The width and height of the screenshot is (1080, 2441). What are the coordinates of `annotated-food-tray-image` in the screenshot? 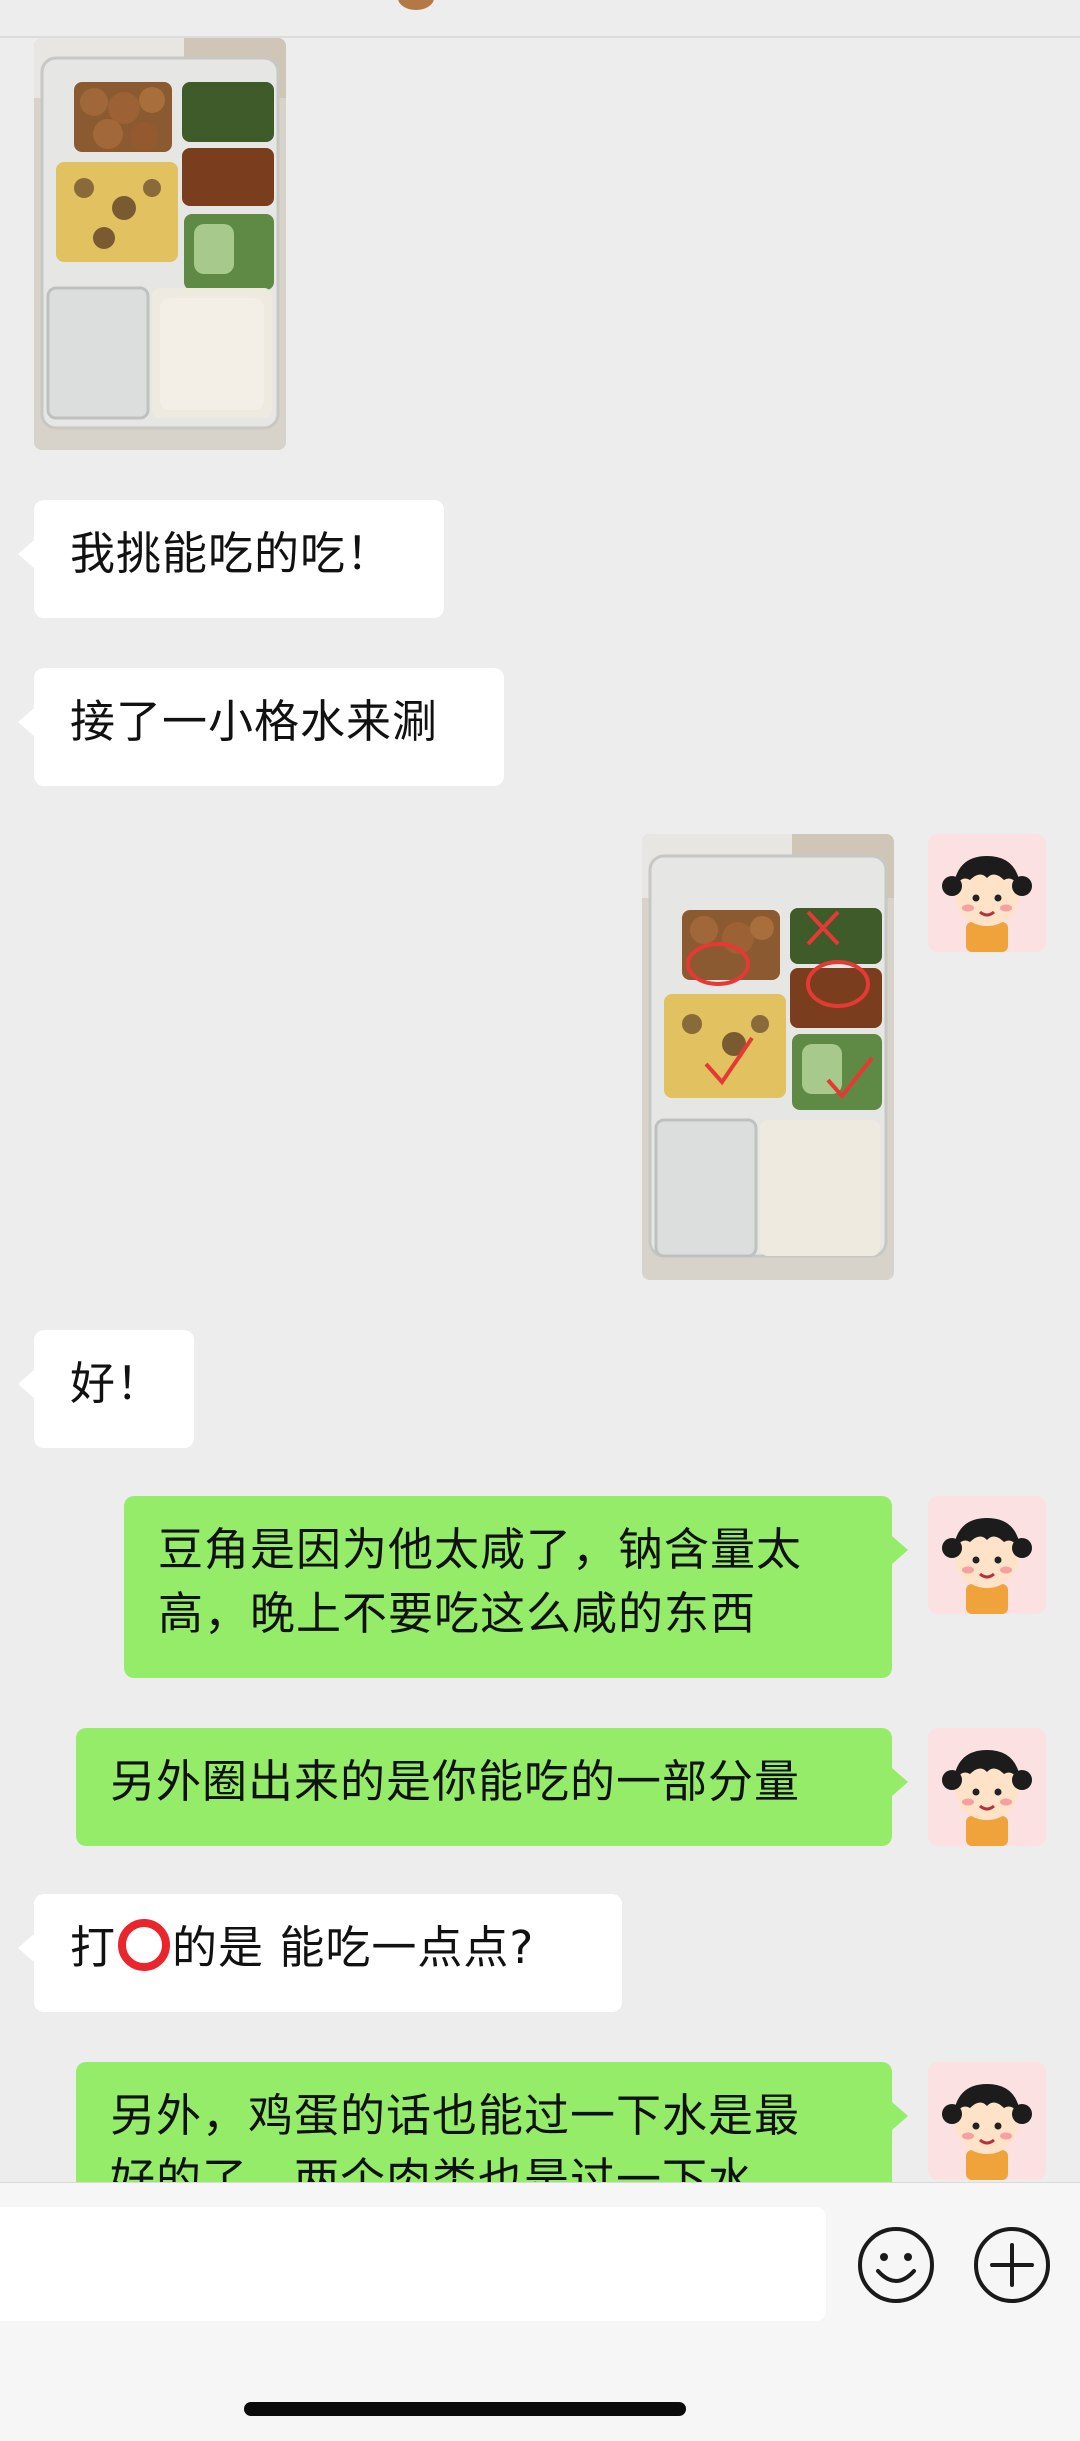 It's located at (768, 1057).